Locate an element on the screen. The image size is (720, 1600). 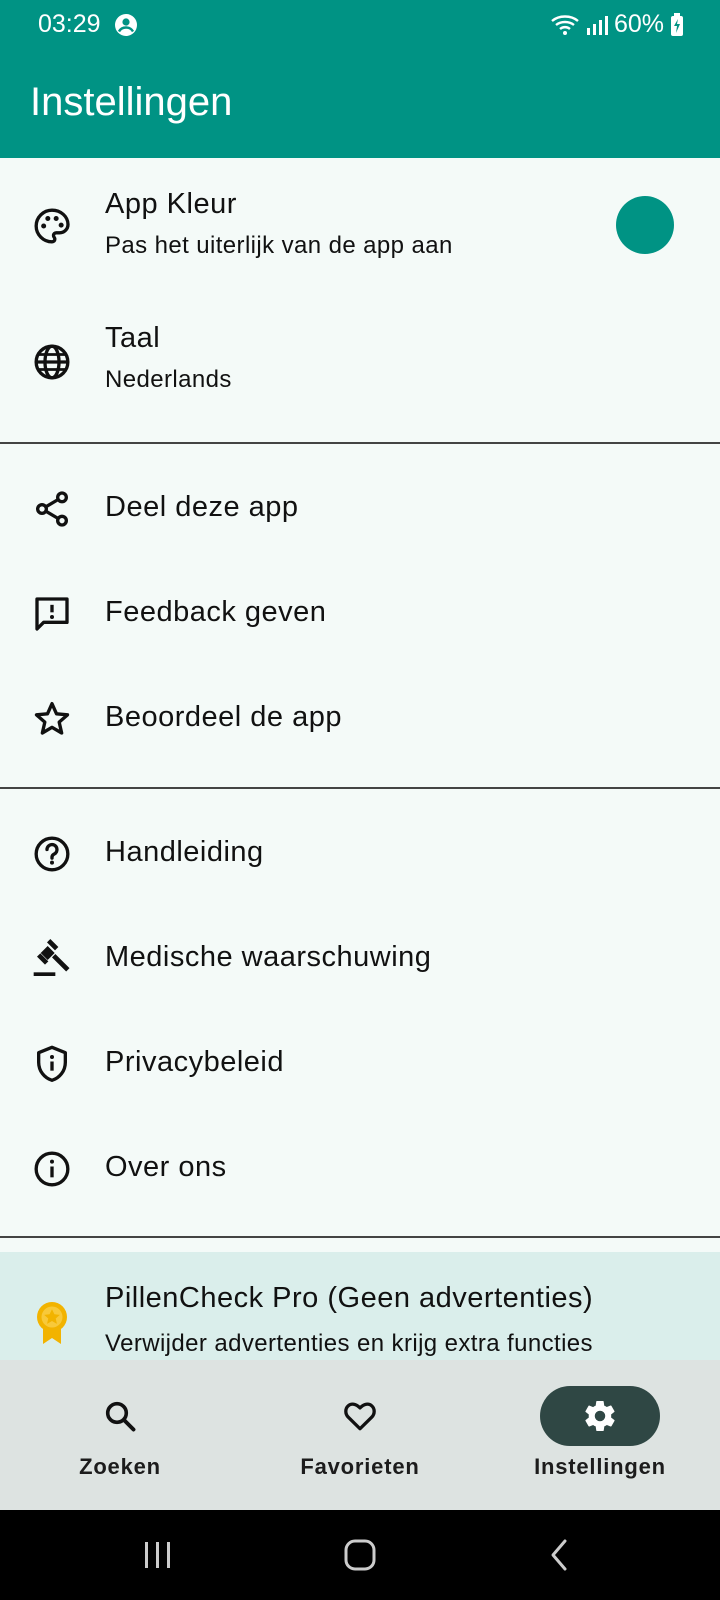
battery-percent: 60% is located at coordinates (638, 24).